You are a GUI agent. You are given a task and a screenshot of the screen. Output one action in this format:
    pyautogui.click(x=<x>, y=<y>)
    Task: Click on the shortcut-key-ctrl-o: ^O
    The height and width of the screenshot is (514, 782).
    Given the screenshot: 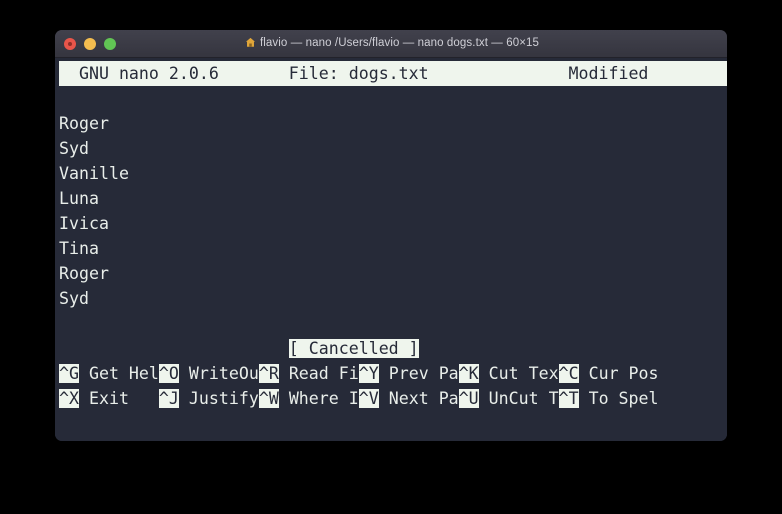 What is the action you would take?
    pyautogui.click(x=168, y=373)
    